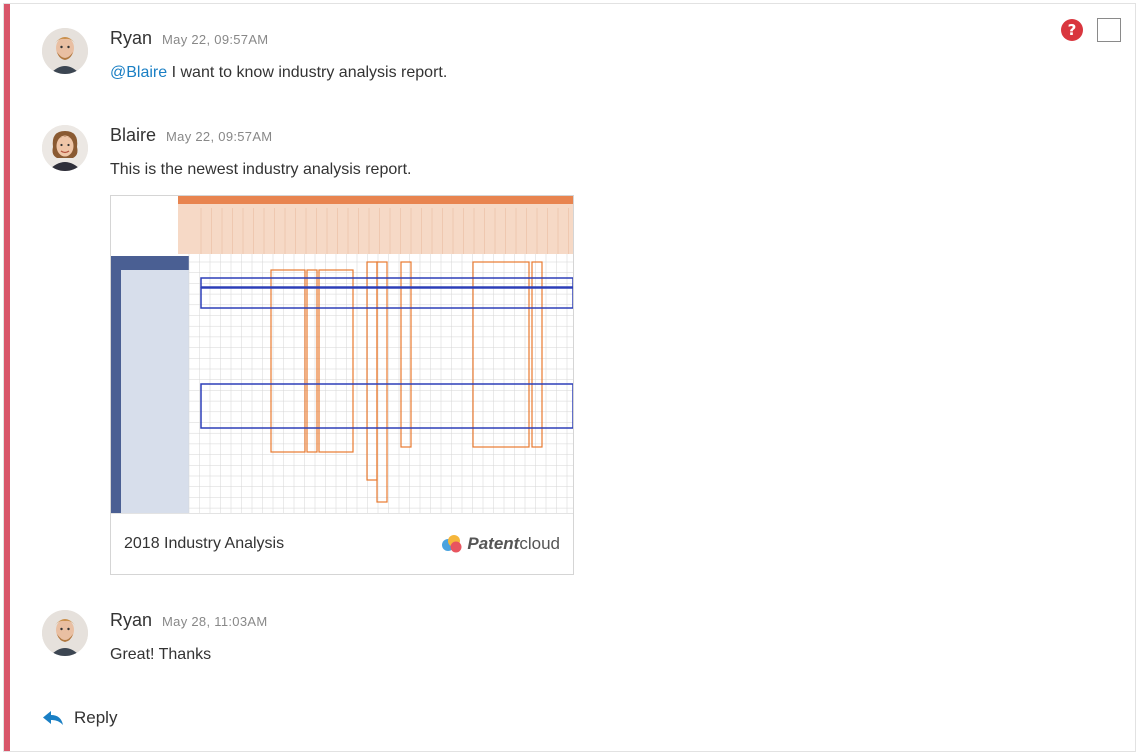 The width and height of the screenshot is (1139, 755). What do you see at coordinates (65, 148) in the screenshot?
I see `avatar-blaire` at bounding box center [65, 148].